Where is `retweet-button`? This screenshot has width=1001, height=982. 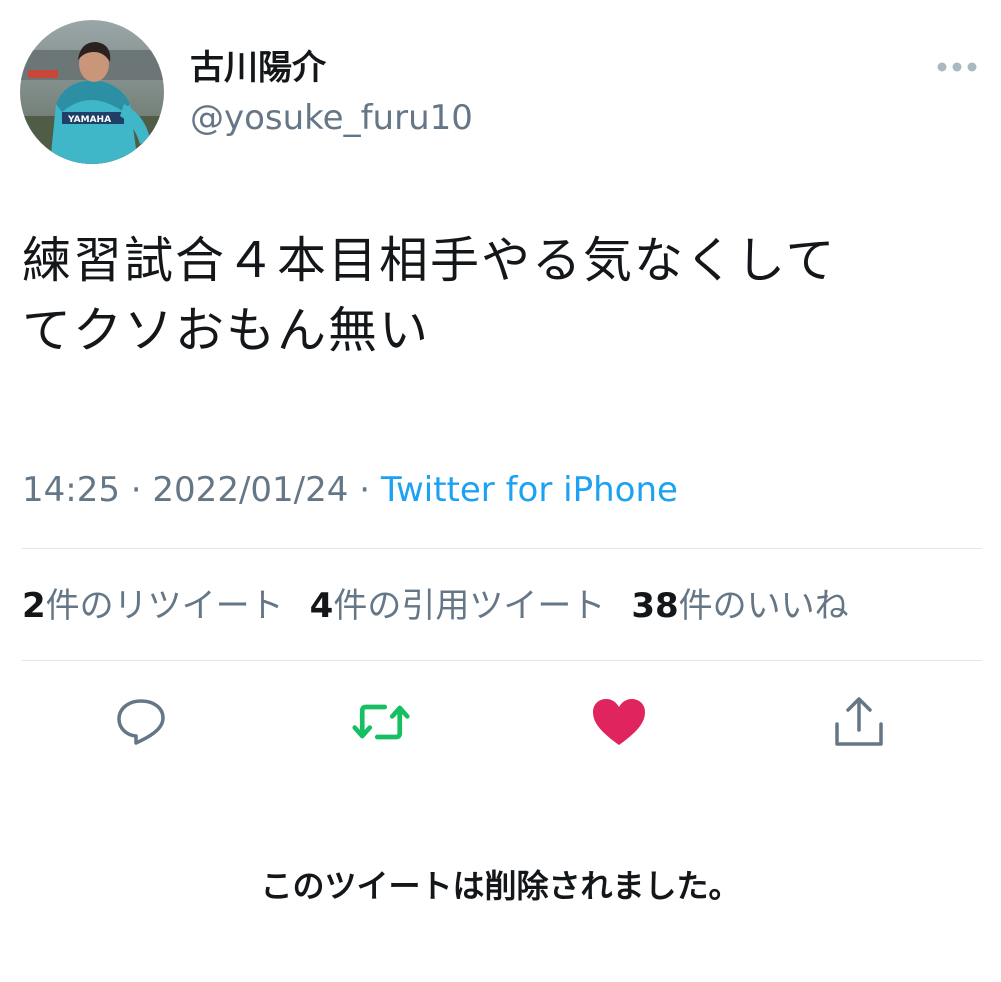
retweet-button is located at coordinates (381, 722).